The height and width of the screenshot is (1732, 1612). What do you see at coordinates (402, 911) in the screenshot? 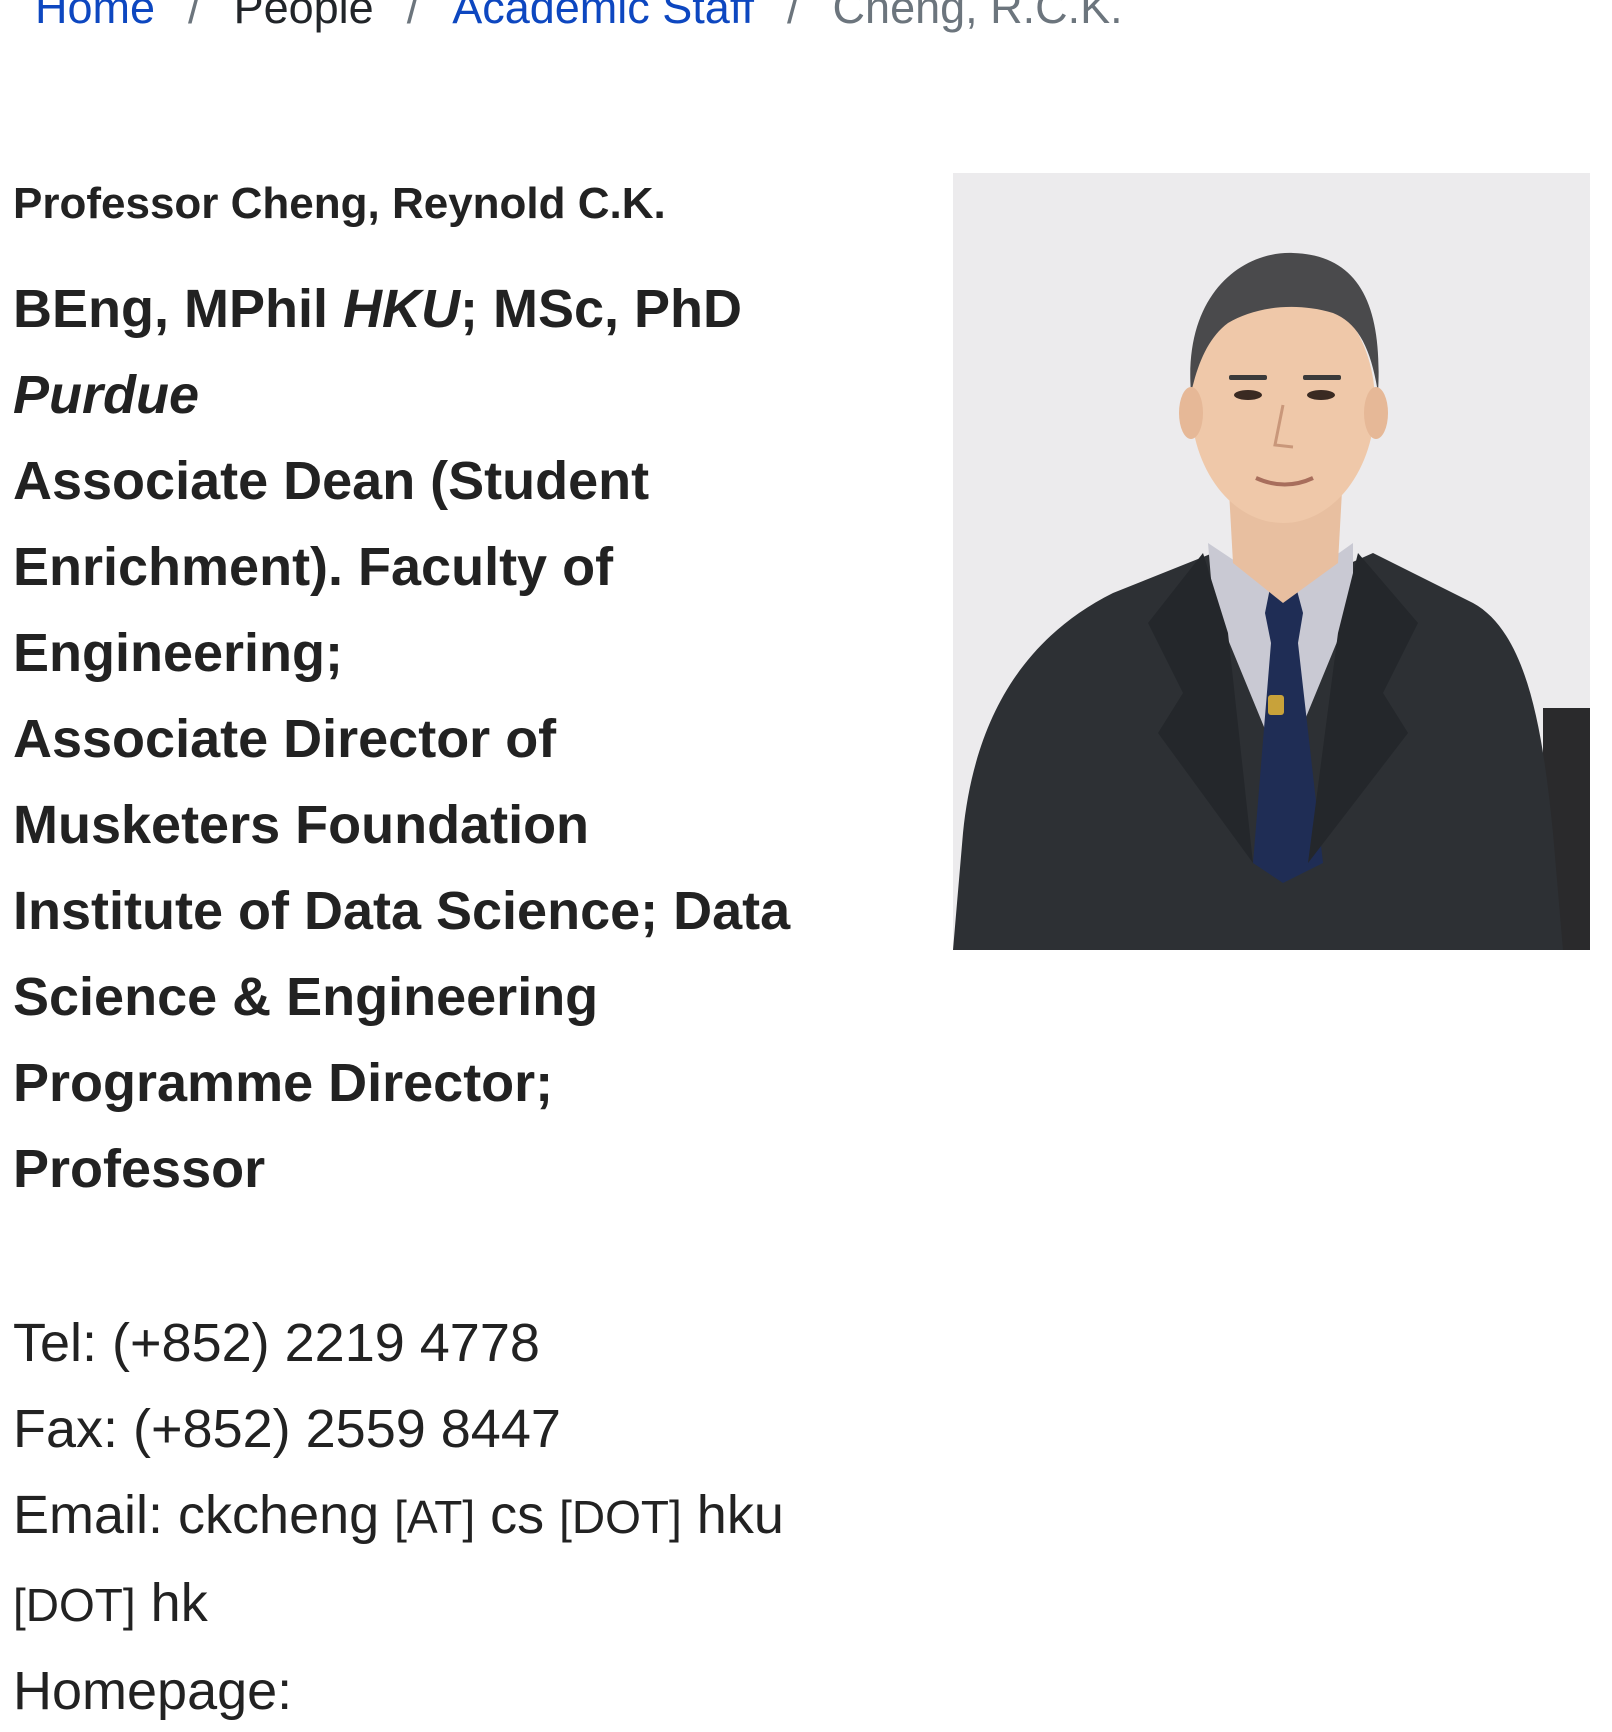
I see `title-line: Institute of Data Science; Data` at bounding box center [402, 911].